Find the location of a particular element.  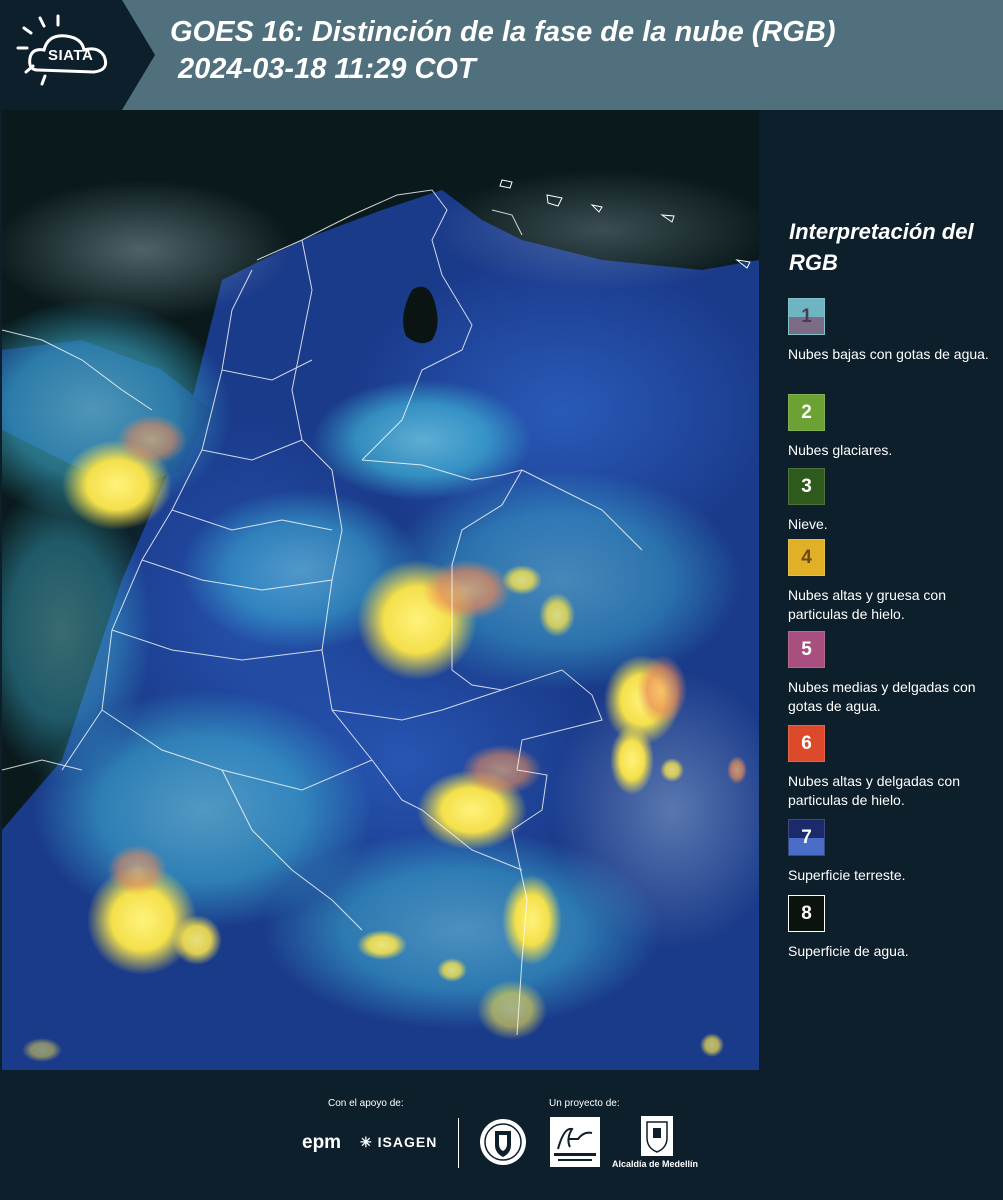

legend-swatch-5: 5 is located at coordinates (806, 649).